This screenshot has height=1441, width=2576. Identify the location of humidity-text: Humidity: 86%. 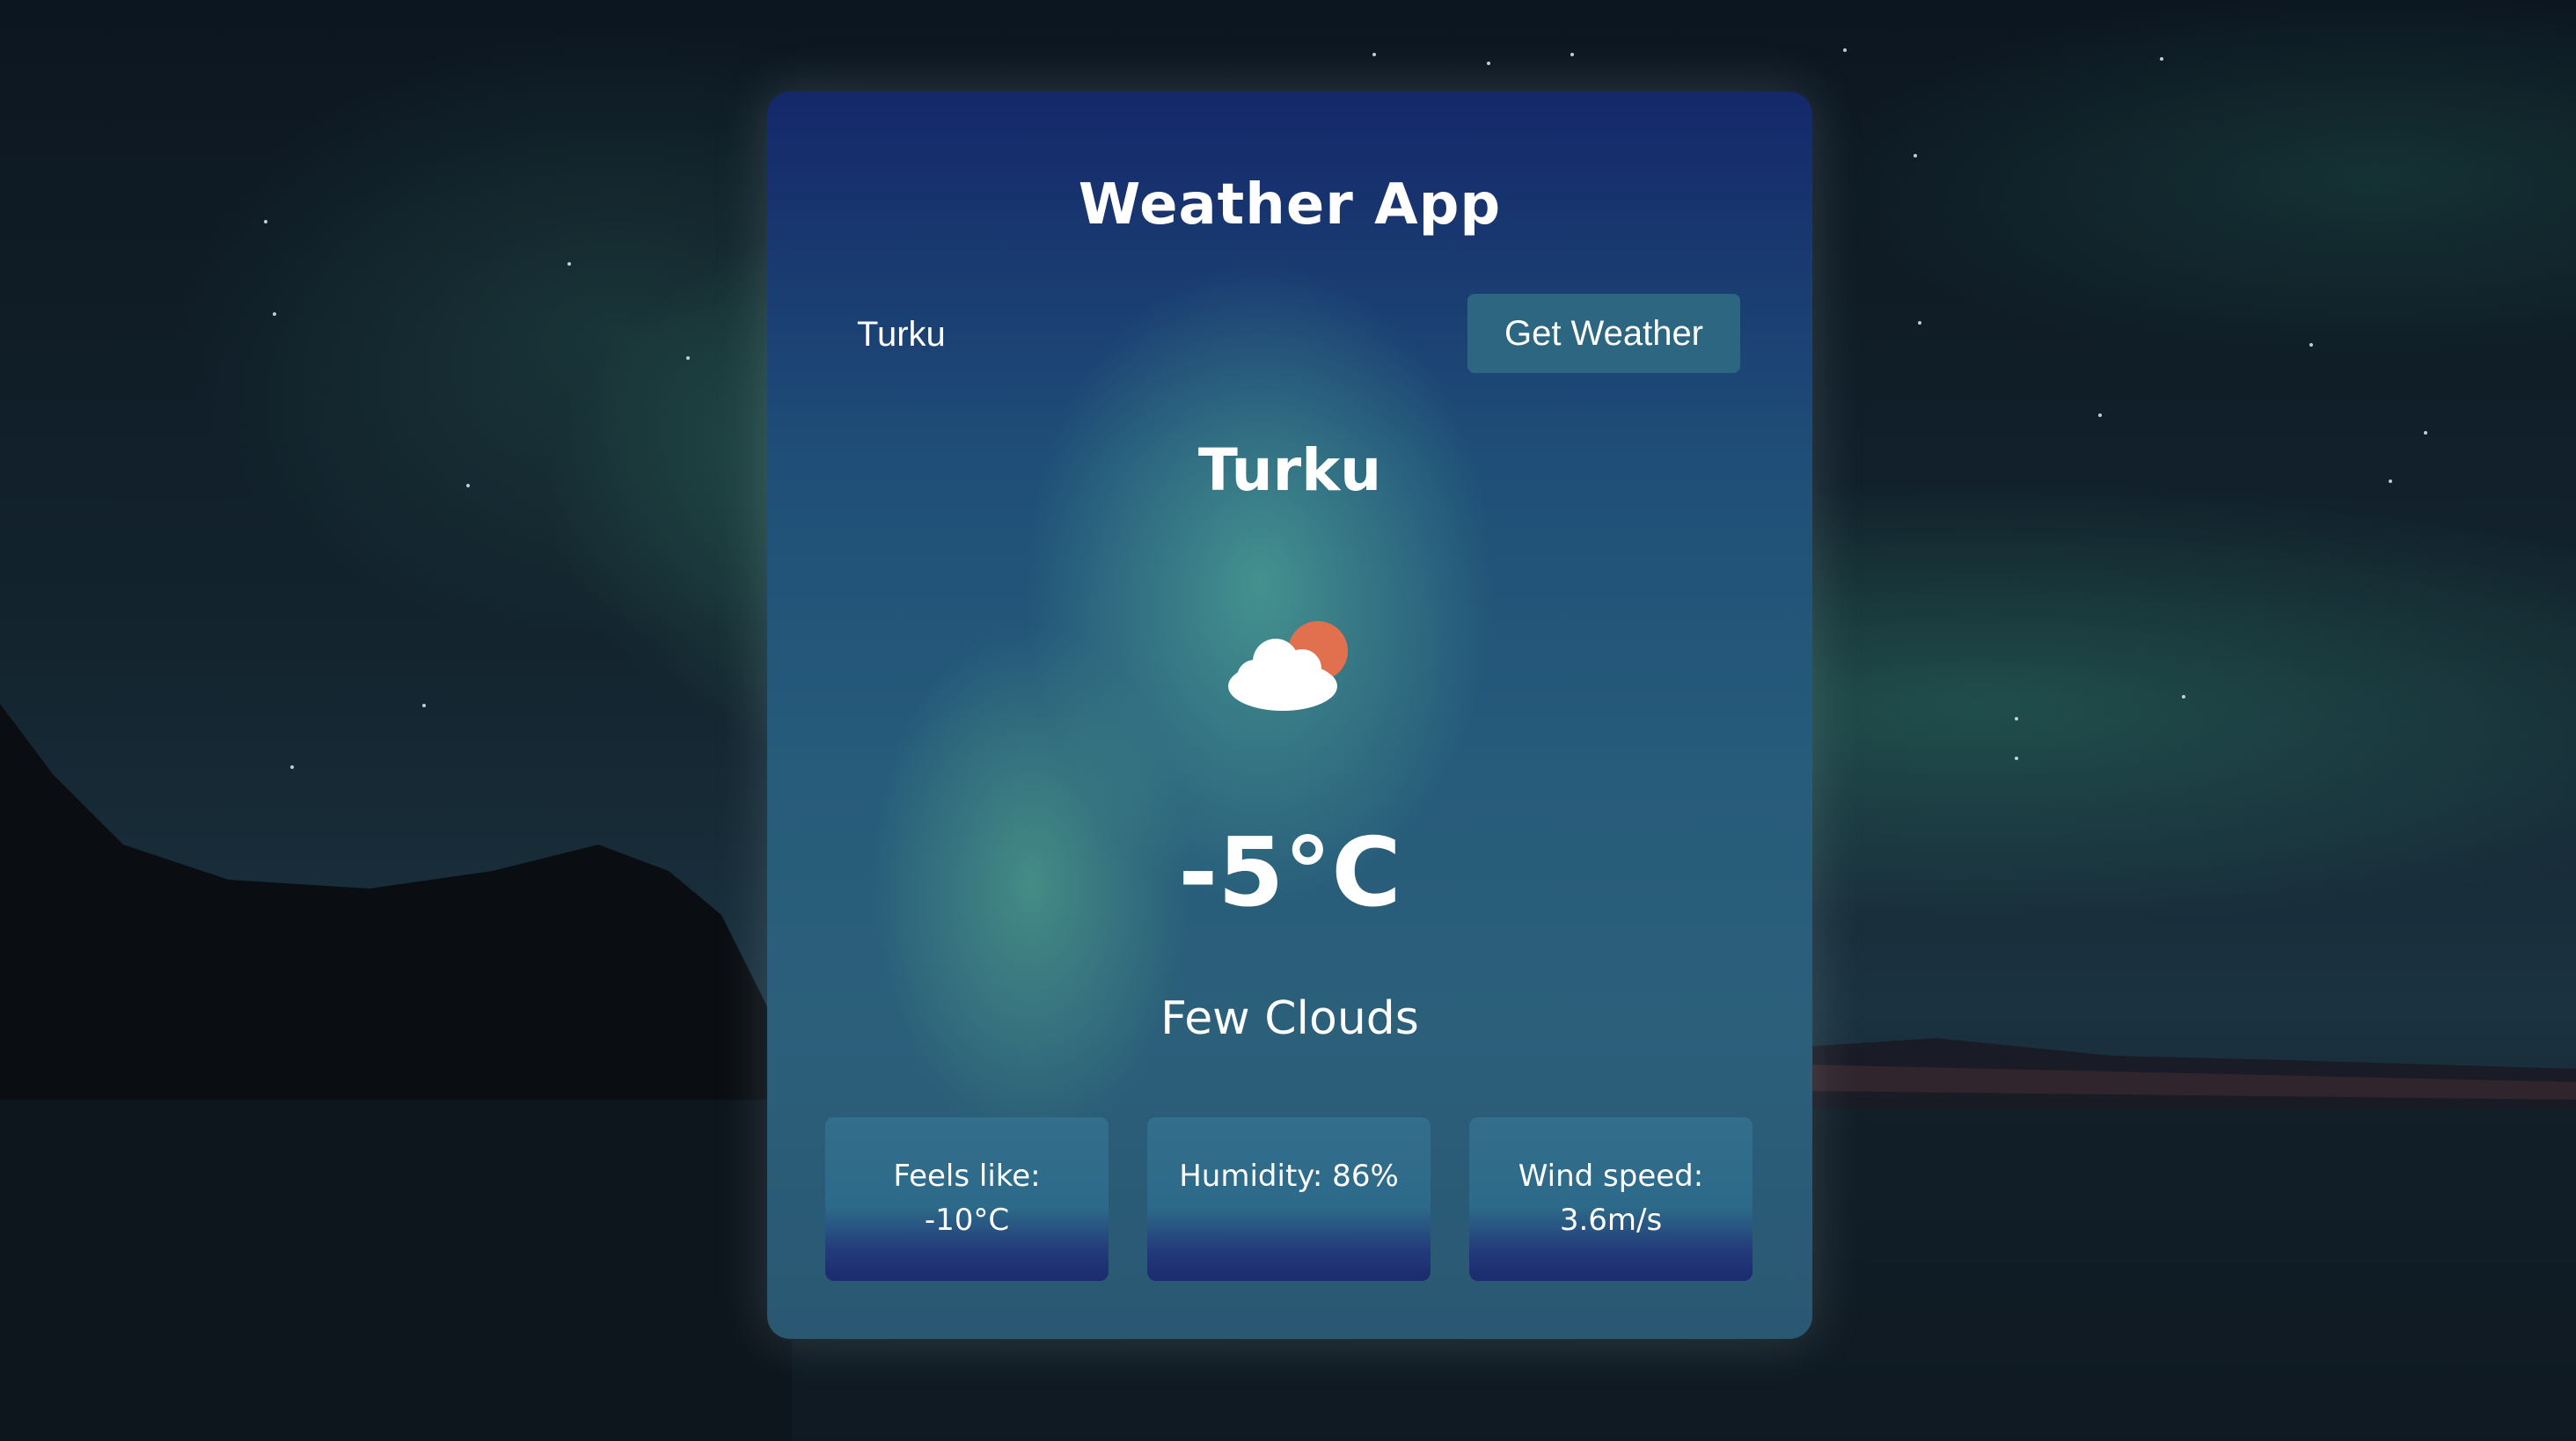
(1289, 1176).